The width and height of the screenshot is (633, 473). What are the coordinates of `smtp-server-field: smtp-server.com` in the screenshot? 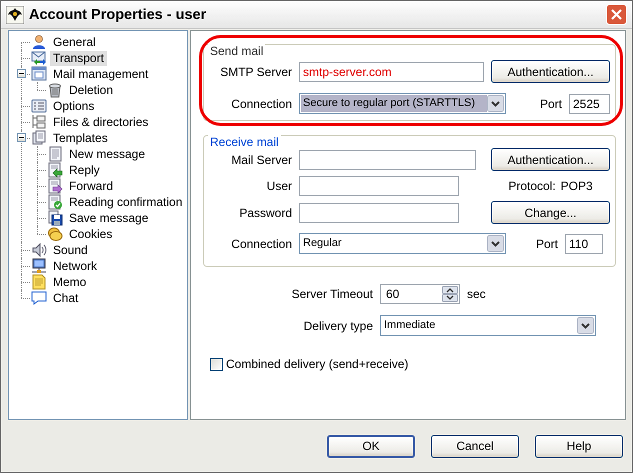 It's located at (391, 72).